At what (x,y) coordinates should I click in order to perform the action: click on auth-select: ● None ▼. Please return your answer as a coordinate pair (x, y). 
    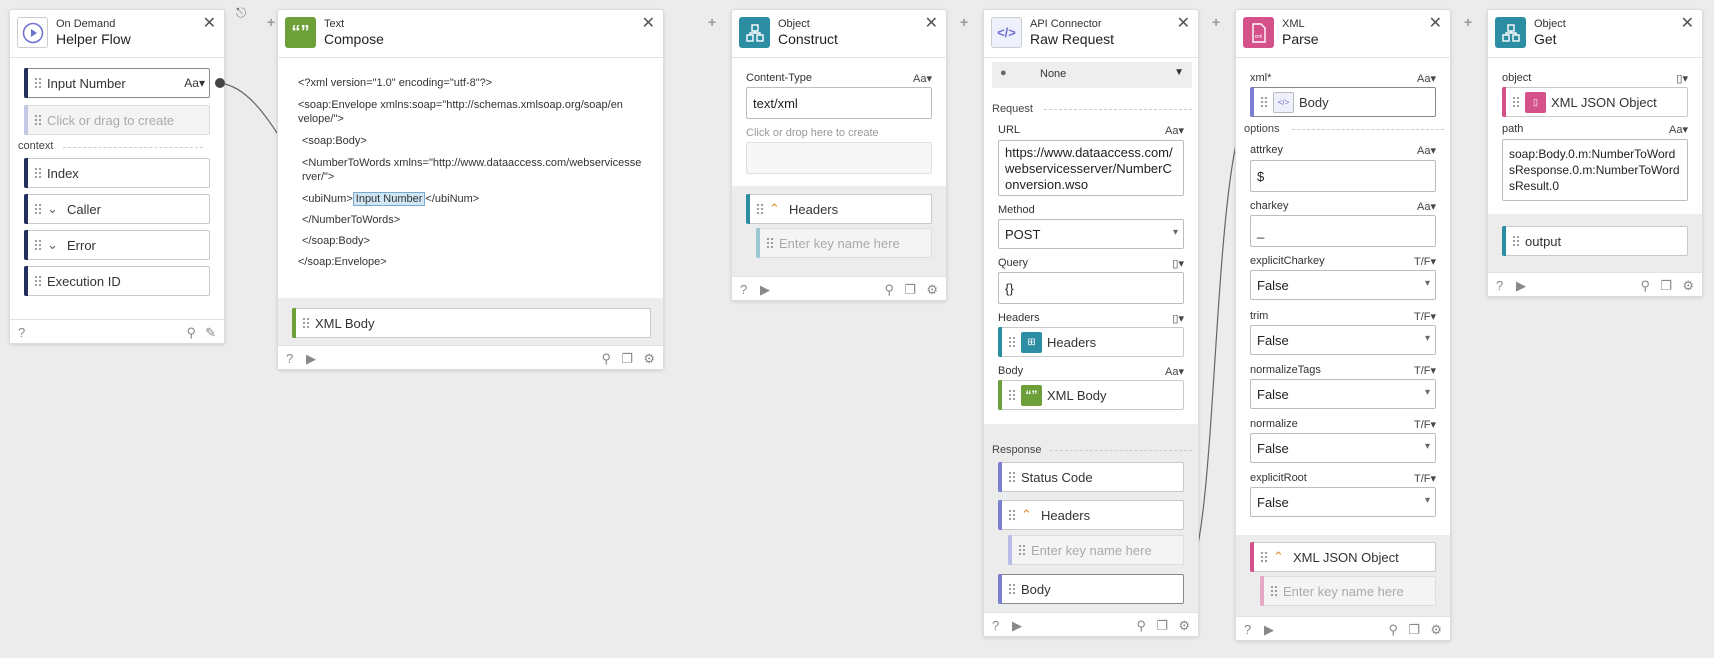
    Looking at the image, I should click on (1092, 75).